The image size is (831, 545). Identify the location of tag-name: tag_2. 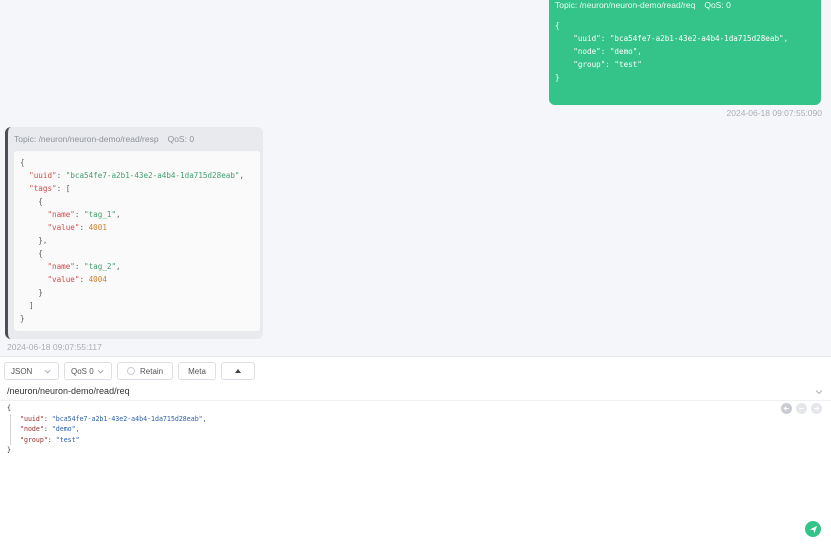
(100, 266).